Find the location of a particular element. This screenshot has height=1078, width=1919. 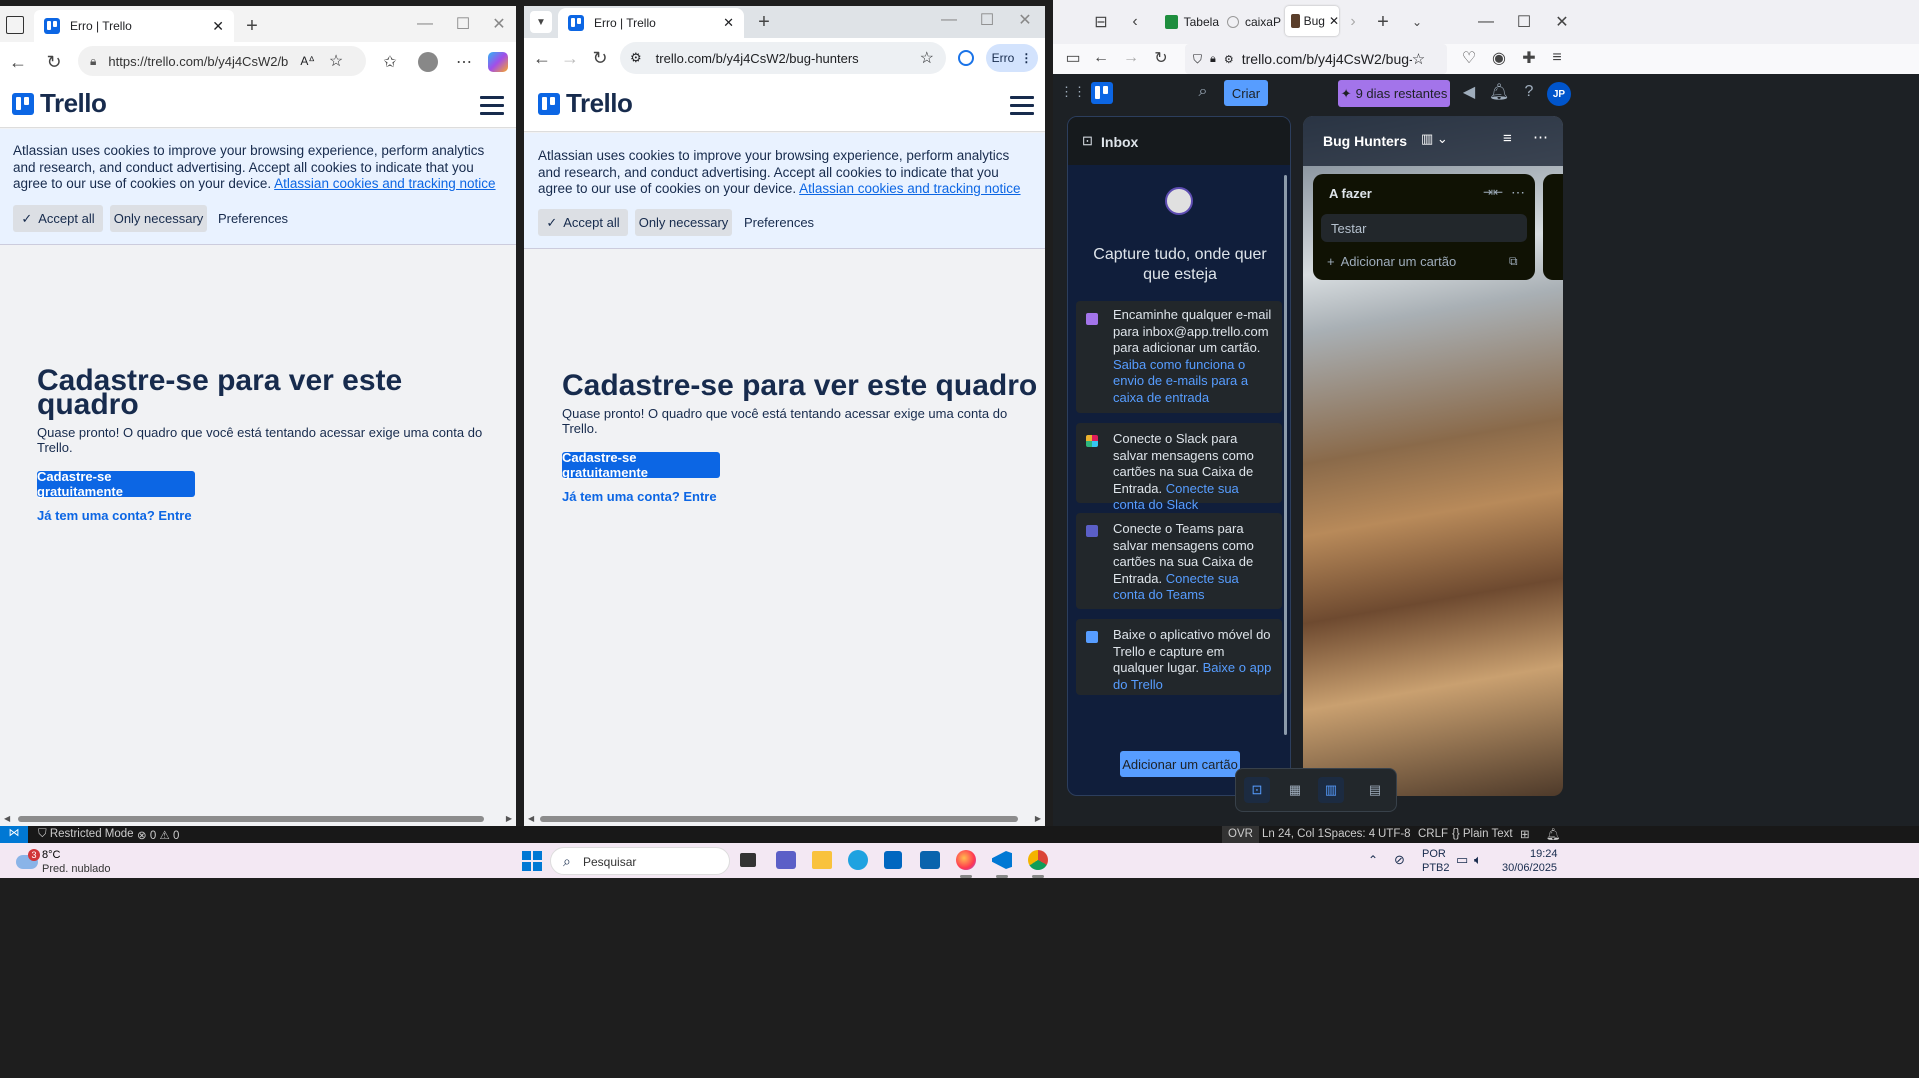

weather-widget: 3 8°C Pred. nublado is located at coordinates (67, 862).